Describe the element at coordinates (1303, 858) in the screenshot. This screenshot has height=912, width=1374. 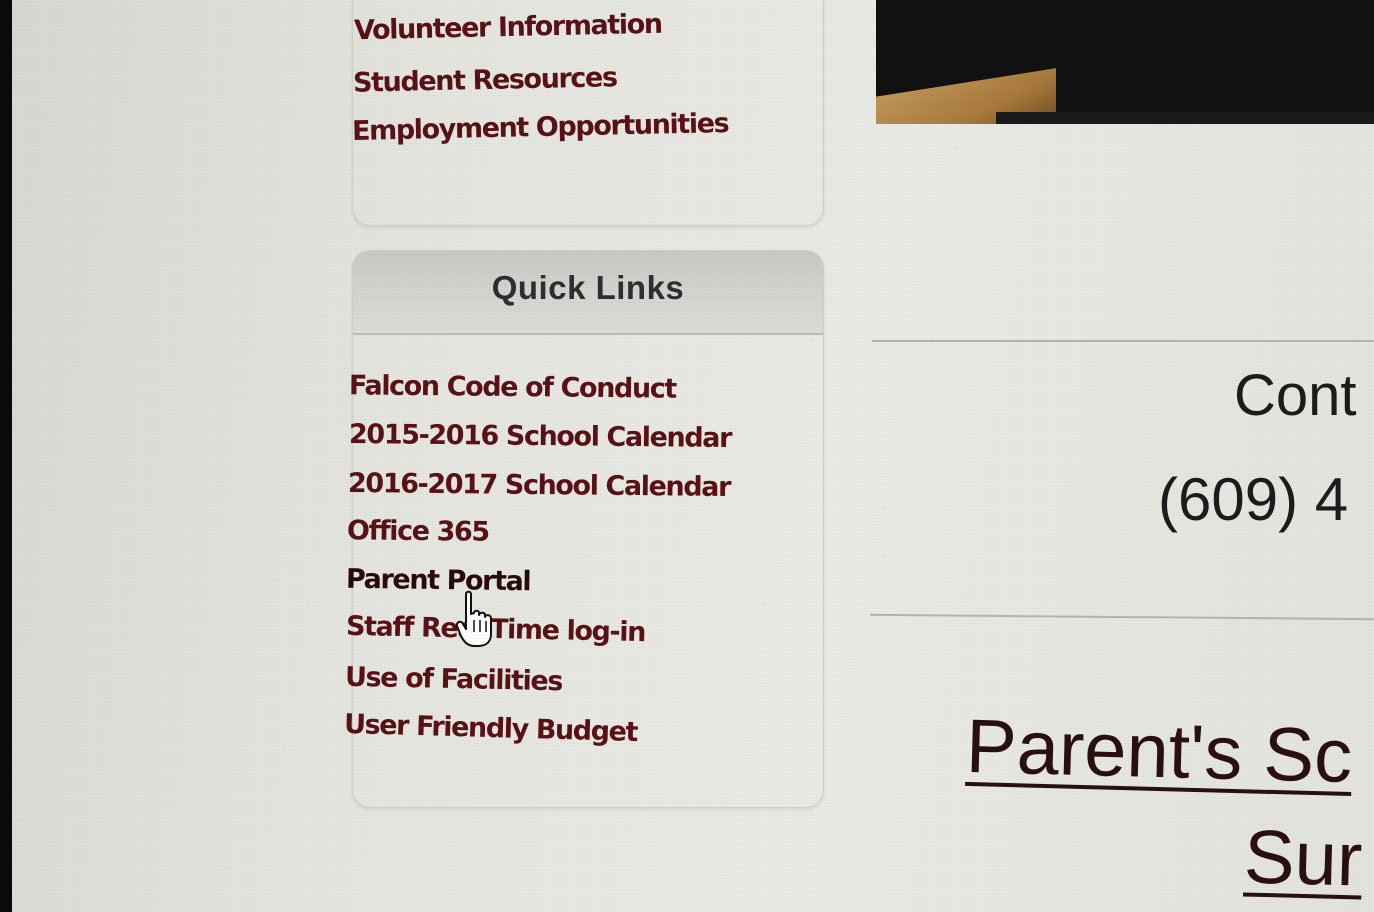
I see `parent-survey-link-line2: Sur` at that location.